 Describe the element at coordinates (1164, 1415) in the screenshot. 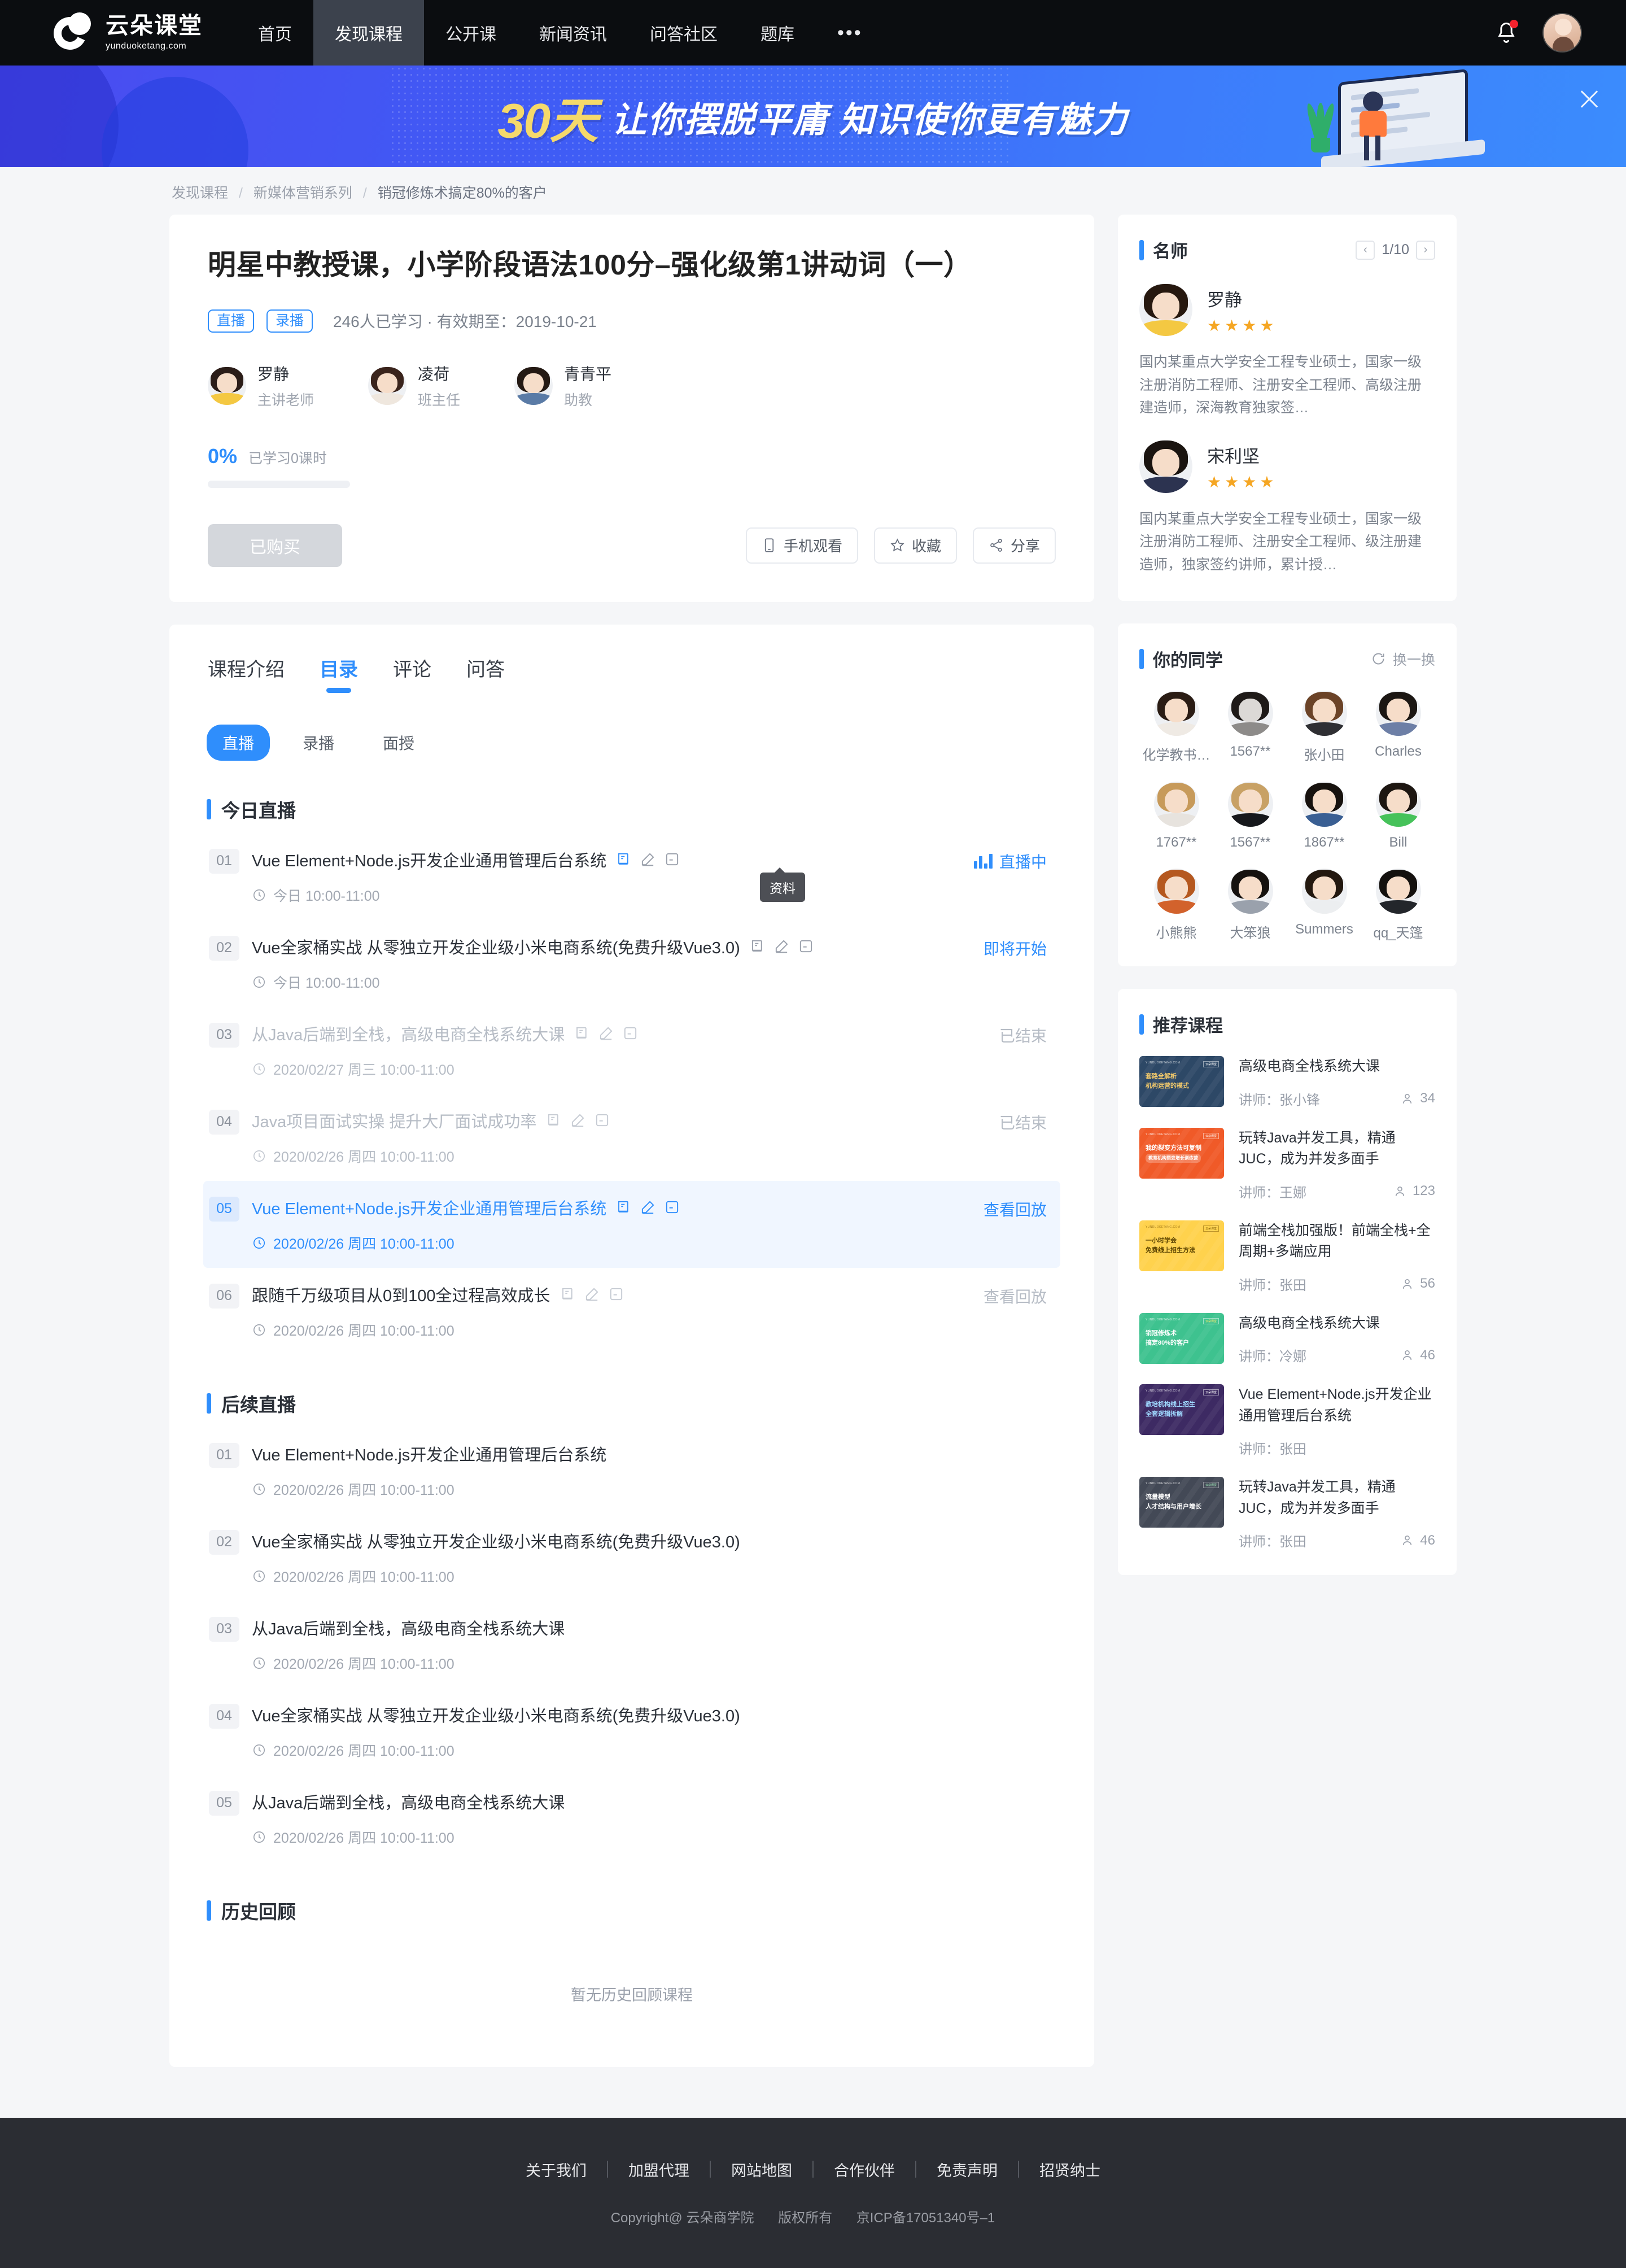

I see `thumb-line2: 全套逻辑拆解` at that location.